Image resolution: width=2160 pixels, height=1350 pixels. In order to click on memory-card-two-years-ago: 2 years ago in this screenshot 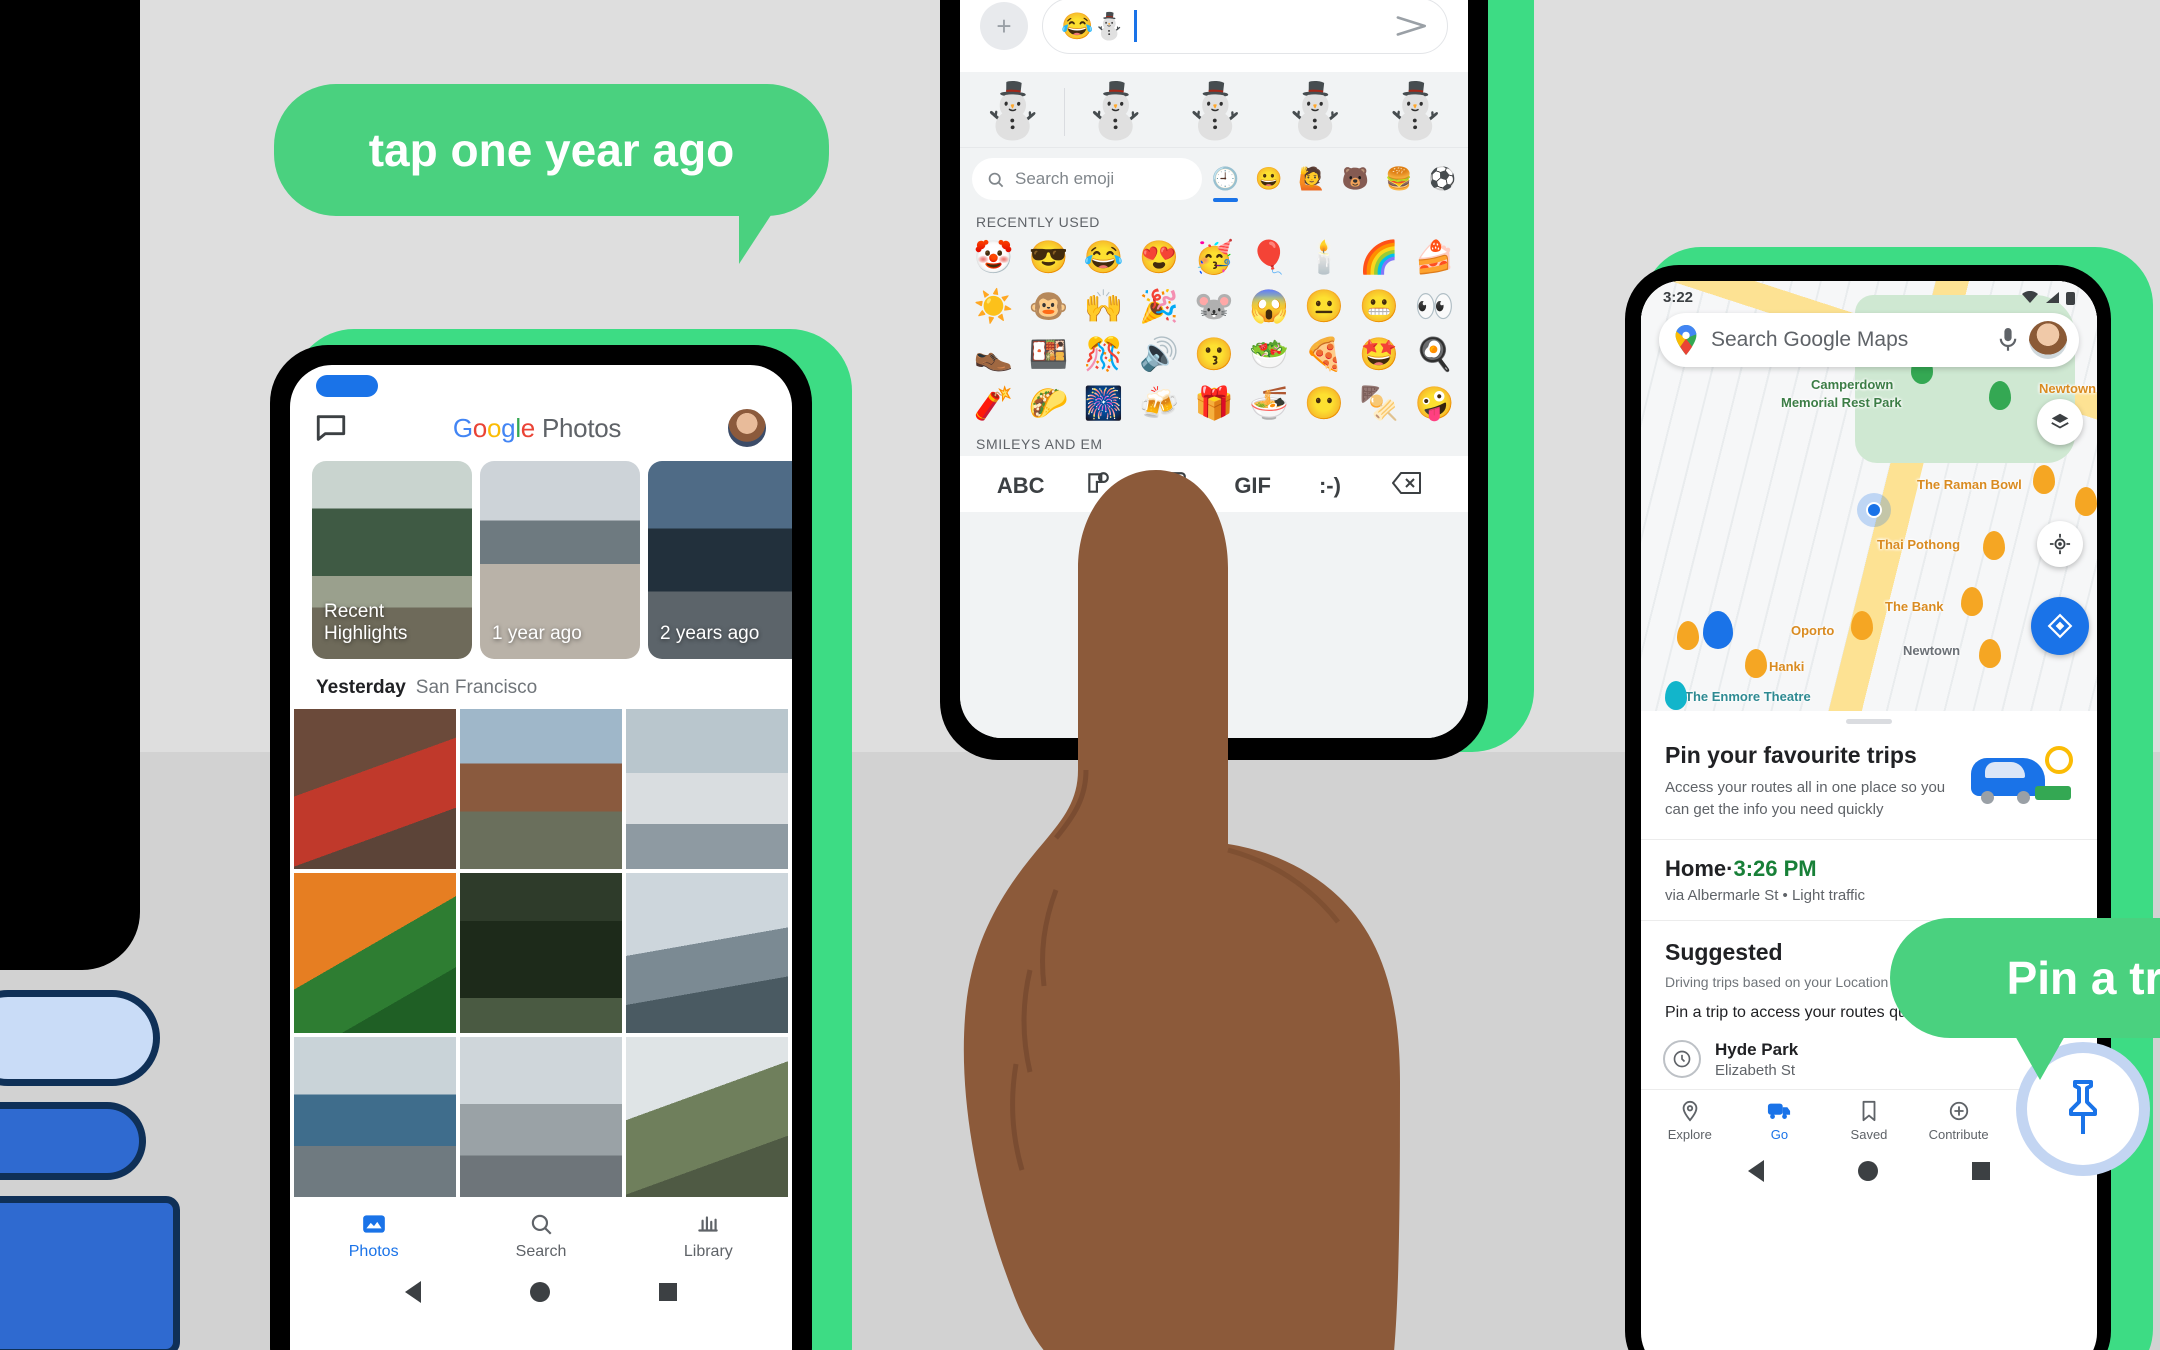, I will do `click(720, 560)`.